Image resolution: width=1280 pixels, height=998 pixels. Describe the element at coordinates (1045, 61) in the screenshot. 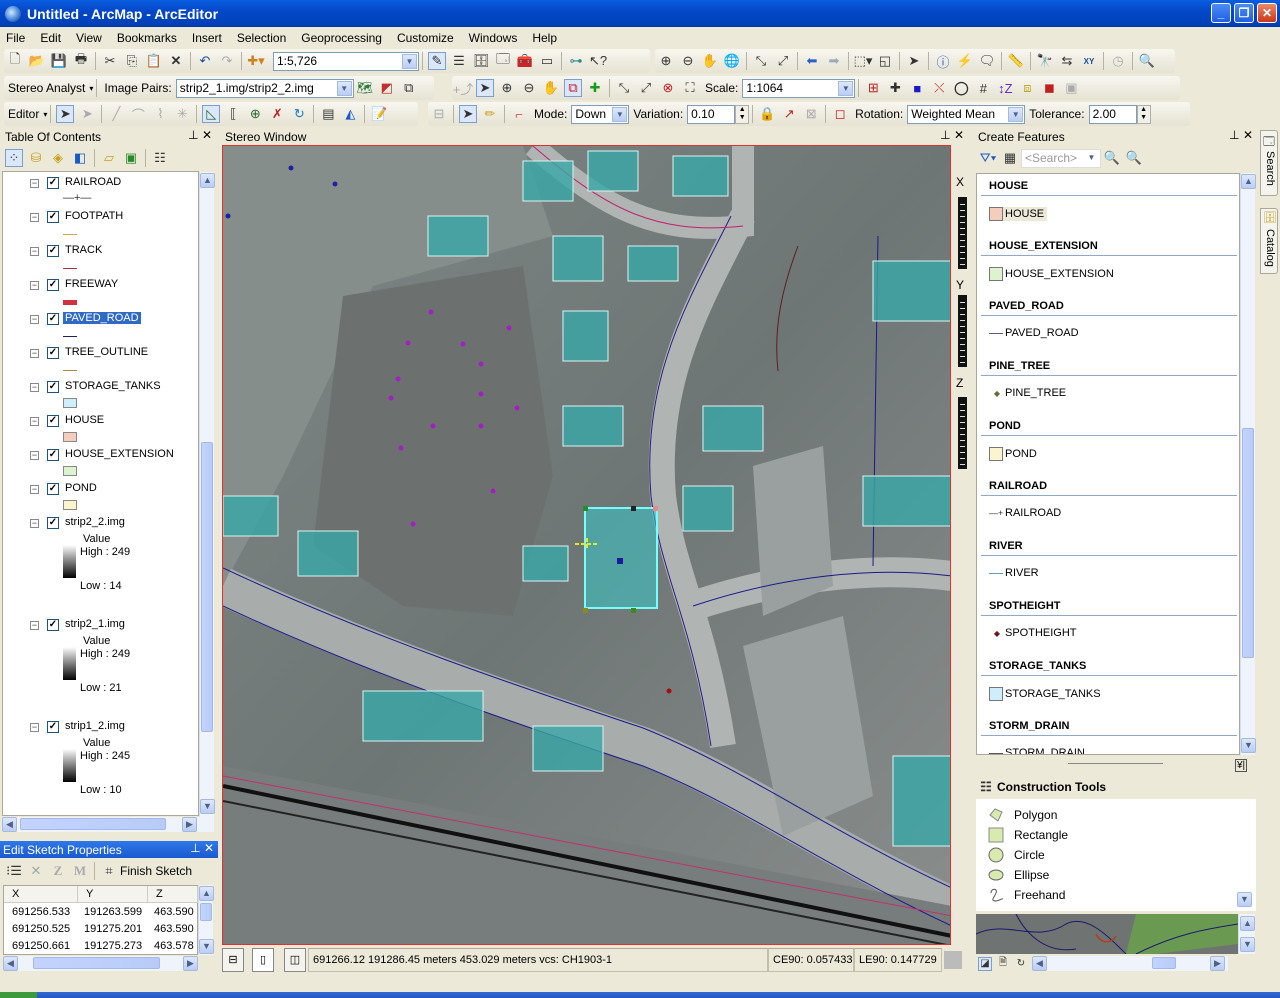

I see `find-binoculars-icon: 🔭` at that location.